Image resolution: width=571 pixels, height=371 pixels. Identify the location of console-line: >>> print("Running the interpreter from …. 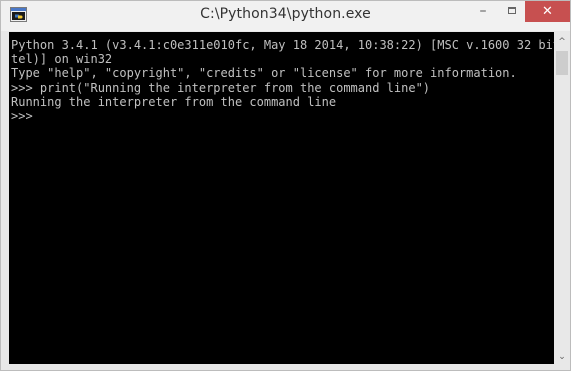
(221, 87).